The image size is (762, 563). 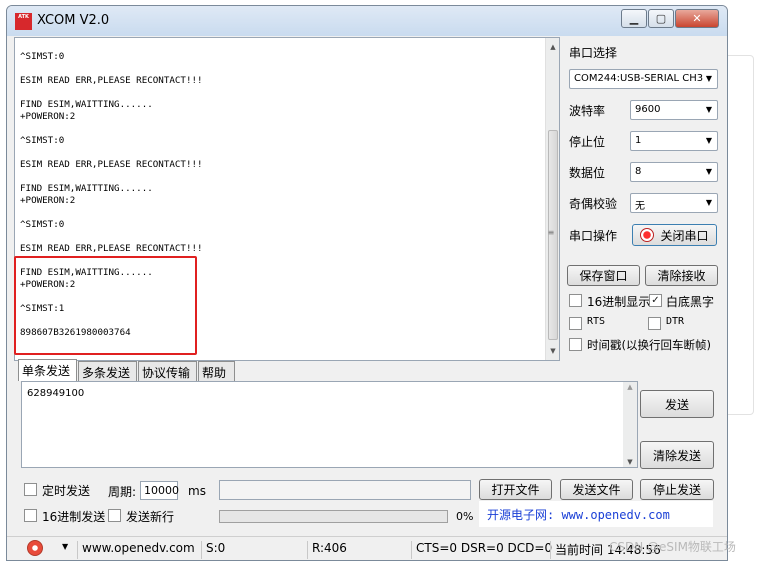 I want to click on data-bits-label: 数据位, so click(x=587, y=173).